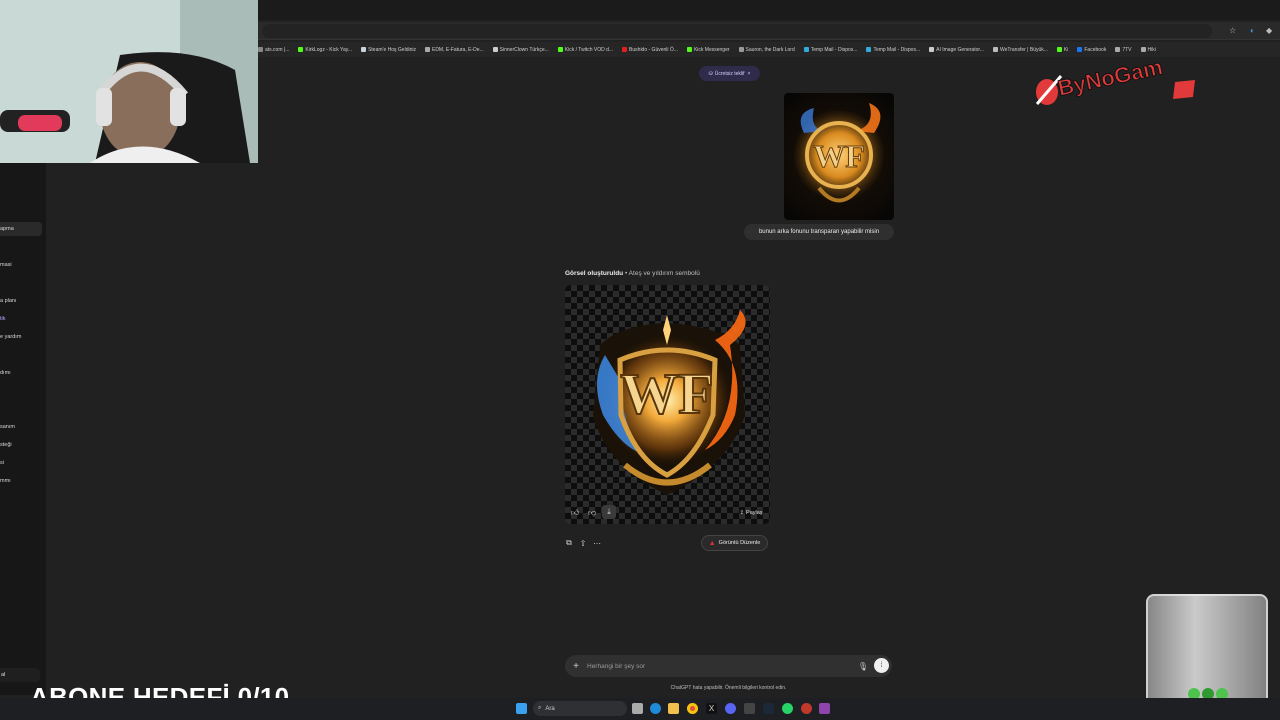 The height and width of the screenshot is (720, 1280). Describe the element at coordinates (637, 708) in the screenshot. I see `task-view-icon` at that location.